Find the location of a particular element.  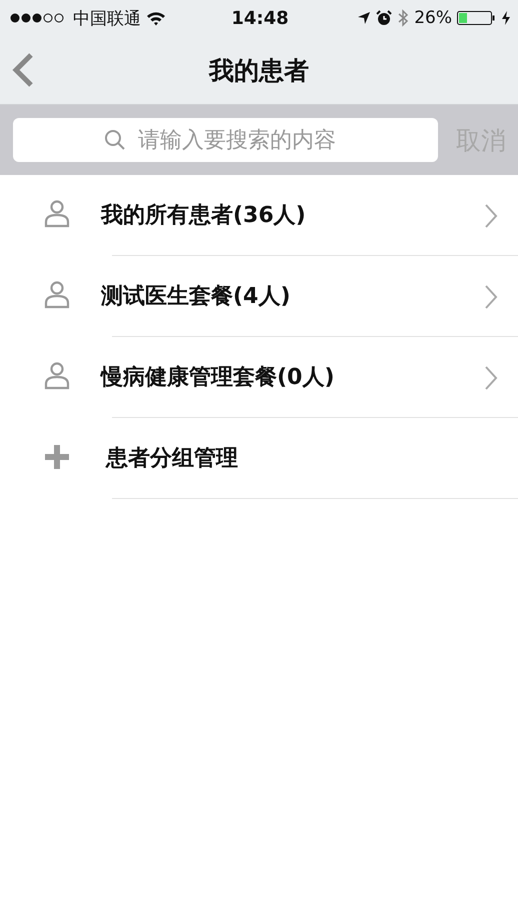

charging-bolt-icon is located at coordinates (506, 18).